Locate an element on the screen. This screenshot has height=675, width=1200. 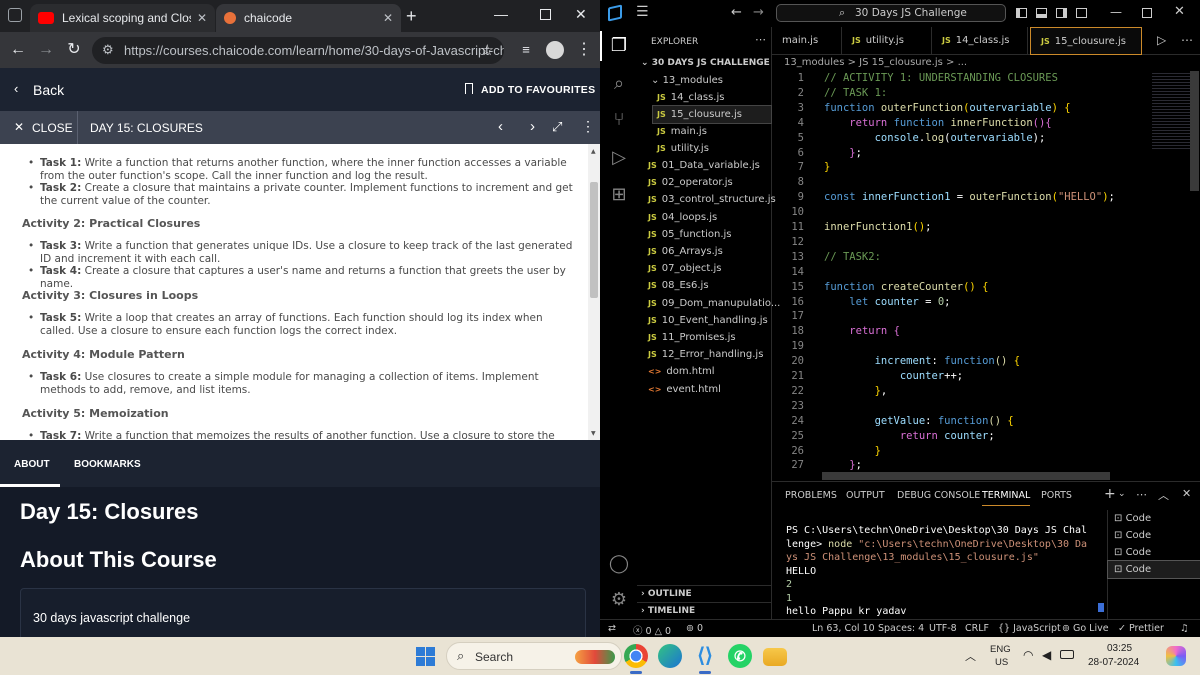
scroll-thumb is located at coordinates (594, 240).